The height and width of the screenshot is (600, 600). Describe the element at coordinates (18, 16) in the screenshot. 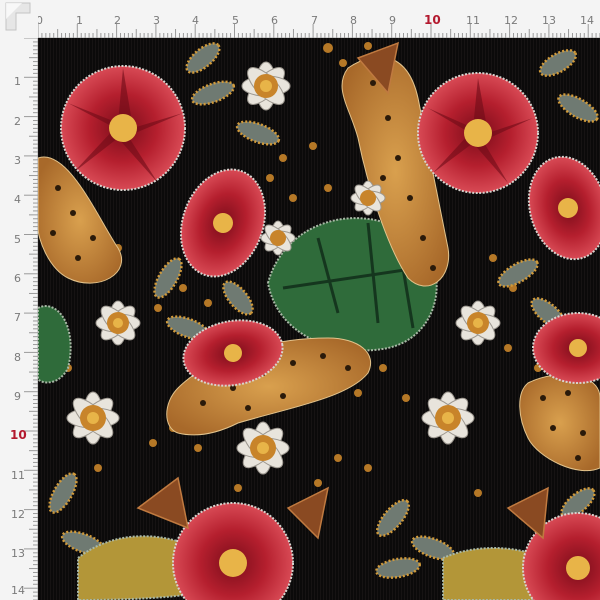

I see `ruler-origin-marker-icon` at that location.